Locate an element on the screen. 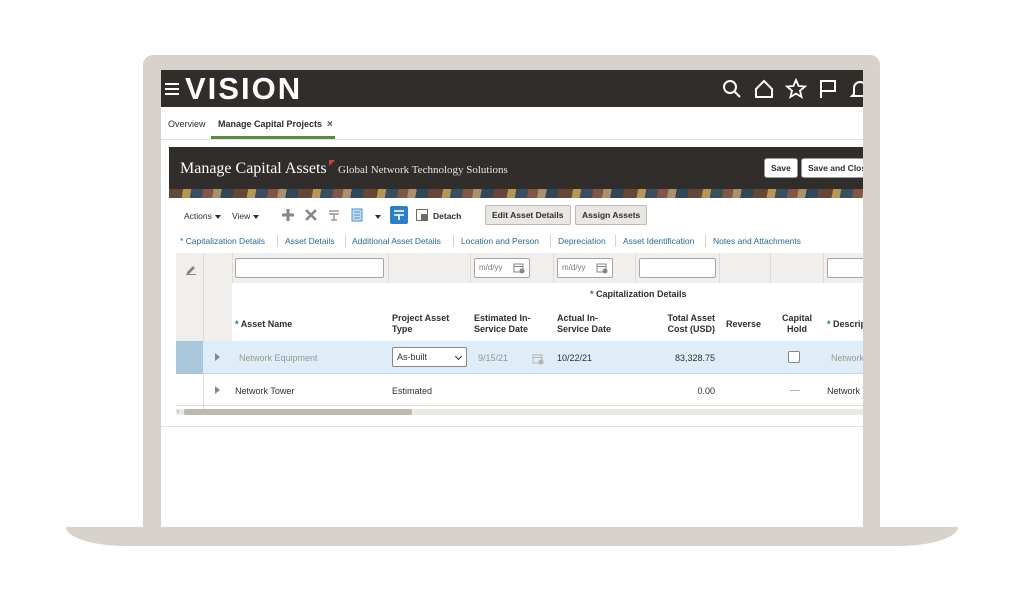  edit-asset-details-button: Edit Asset Details is located at coordinates (528, 215).